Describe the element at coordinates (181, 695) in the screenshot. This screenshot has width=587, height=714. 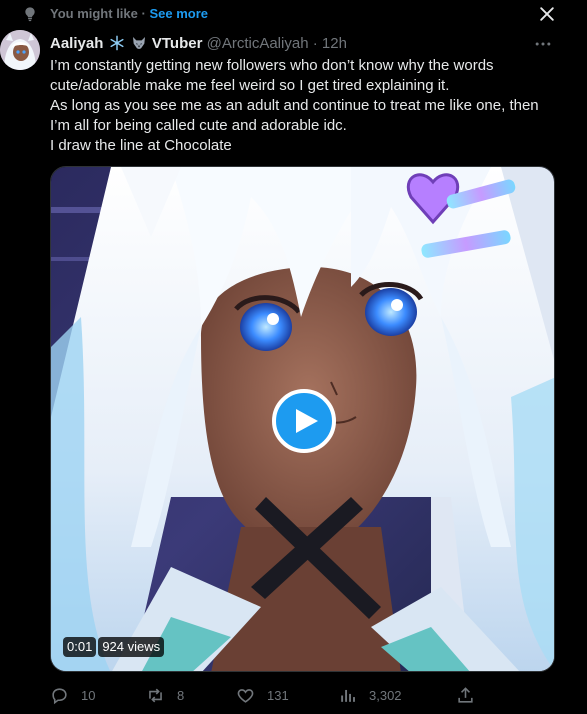
I see `retweet-count: 8` at that location.